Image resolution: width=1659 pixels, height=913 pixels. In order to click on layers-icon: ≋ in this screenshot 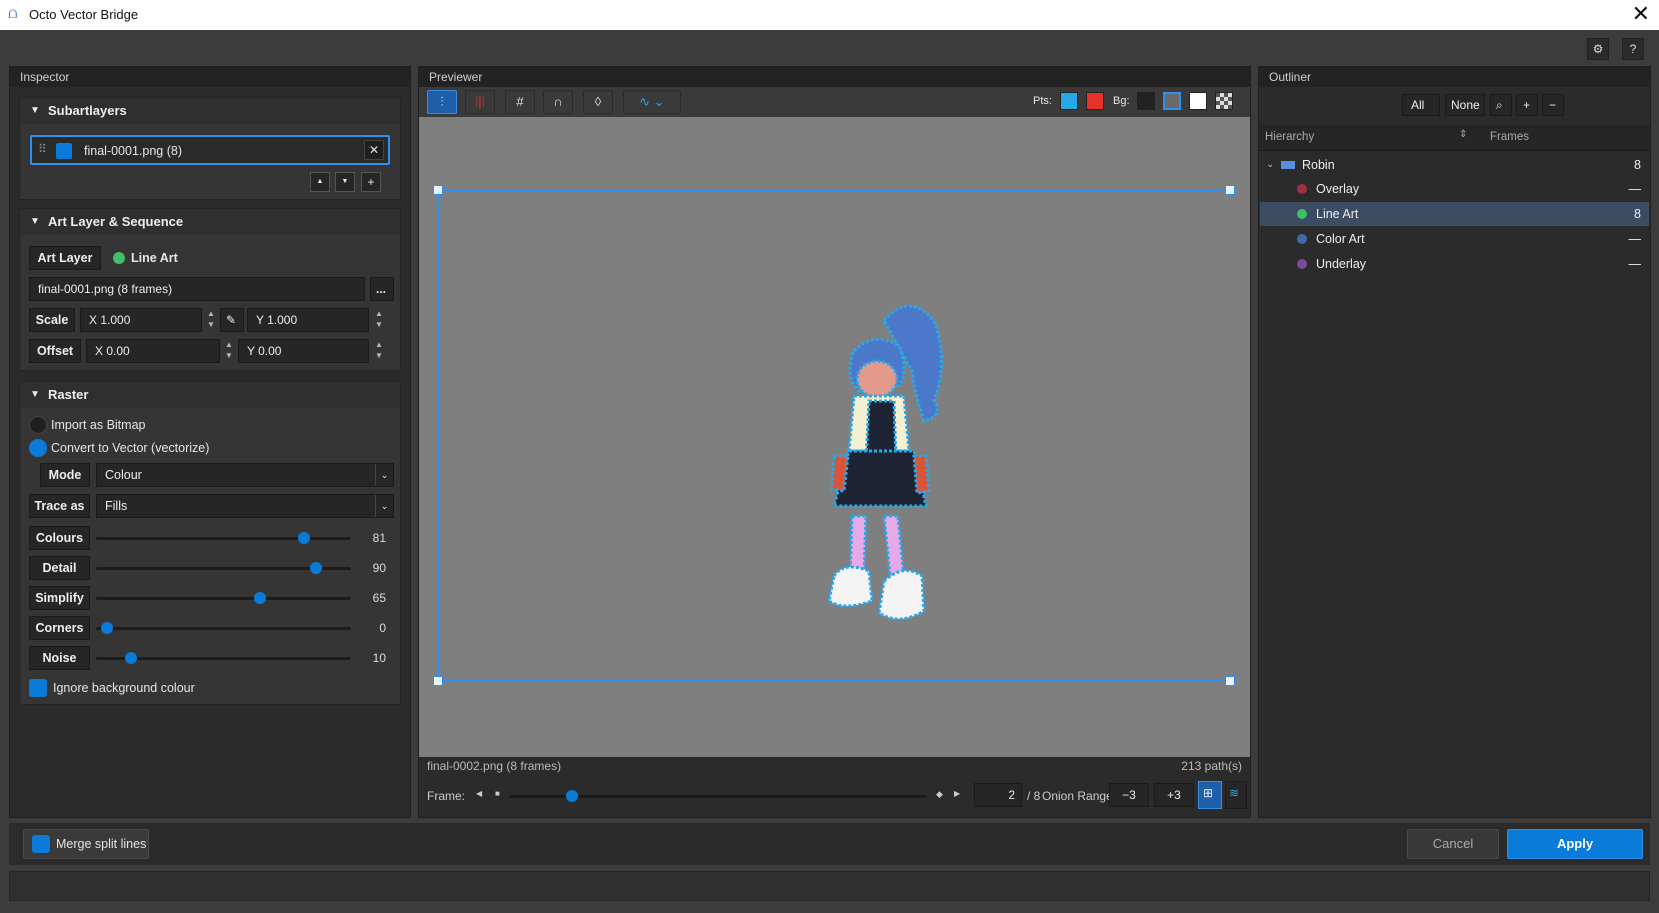, I will do `click(1236, 795)`.